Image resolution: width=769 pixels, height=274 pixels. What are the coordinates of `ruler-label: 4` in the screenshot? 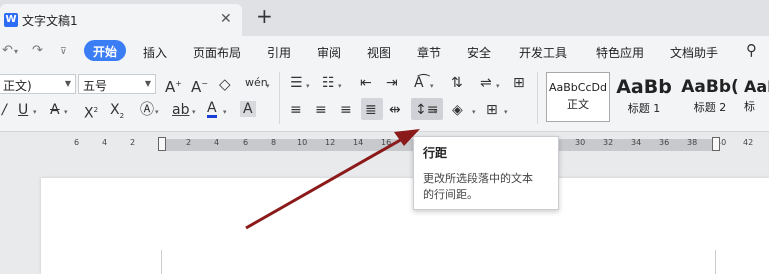 It's located at (105, 142).